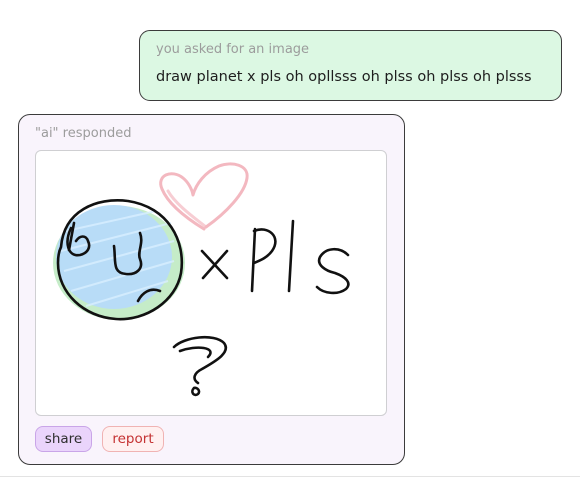 The height and width of the screenshot is (480, 580). What do you see at coordinates (200, 366) in the screenshot?
I see `question-mark-doodle` at bounding box center [200, 366].